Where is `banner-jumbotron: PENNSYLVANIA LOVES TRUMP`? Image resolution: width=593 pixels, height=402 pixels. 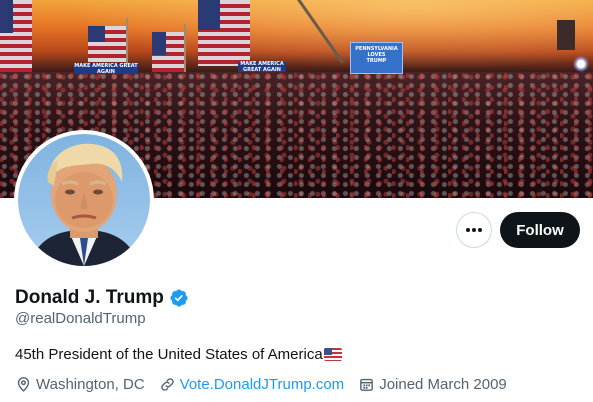 banner-jumbotron: PENNSYLVANIA LOVES TRUMP is located at coordinates (376, 58).